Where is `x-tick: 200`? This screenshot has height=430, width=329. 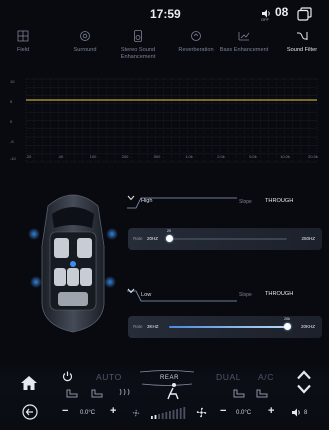
x-tick: 200 is located at coordinates (125, 156).